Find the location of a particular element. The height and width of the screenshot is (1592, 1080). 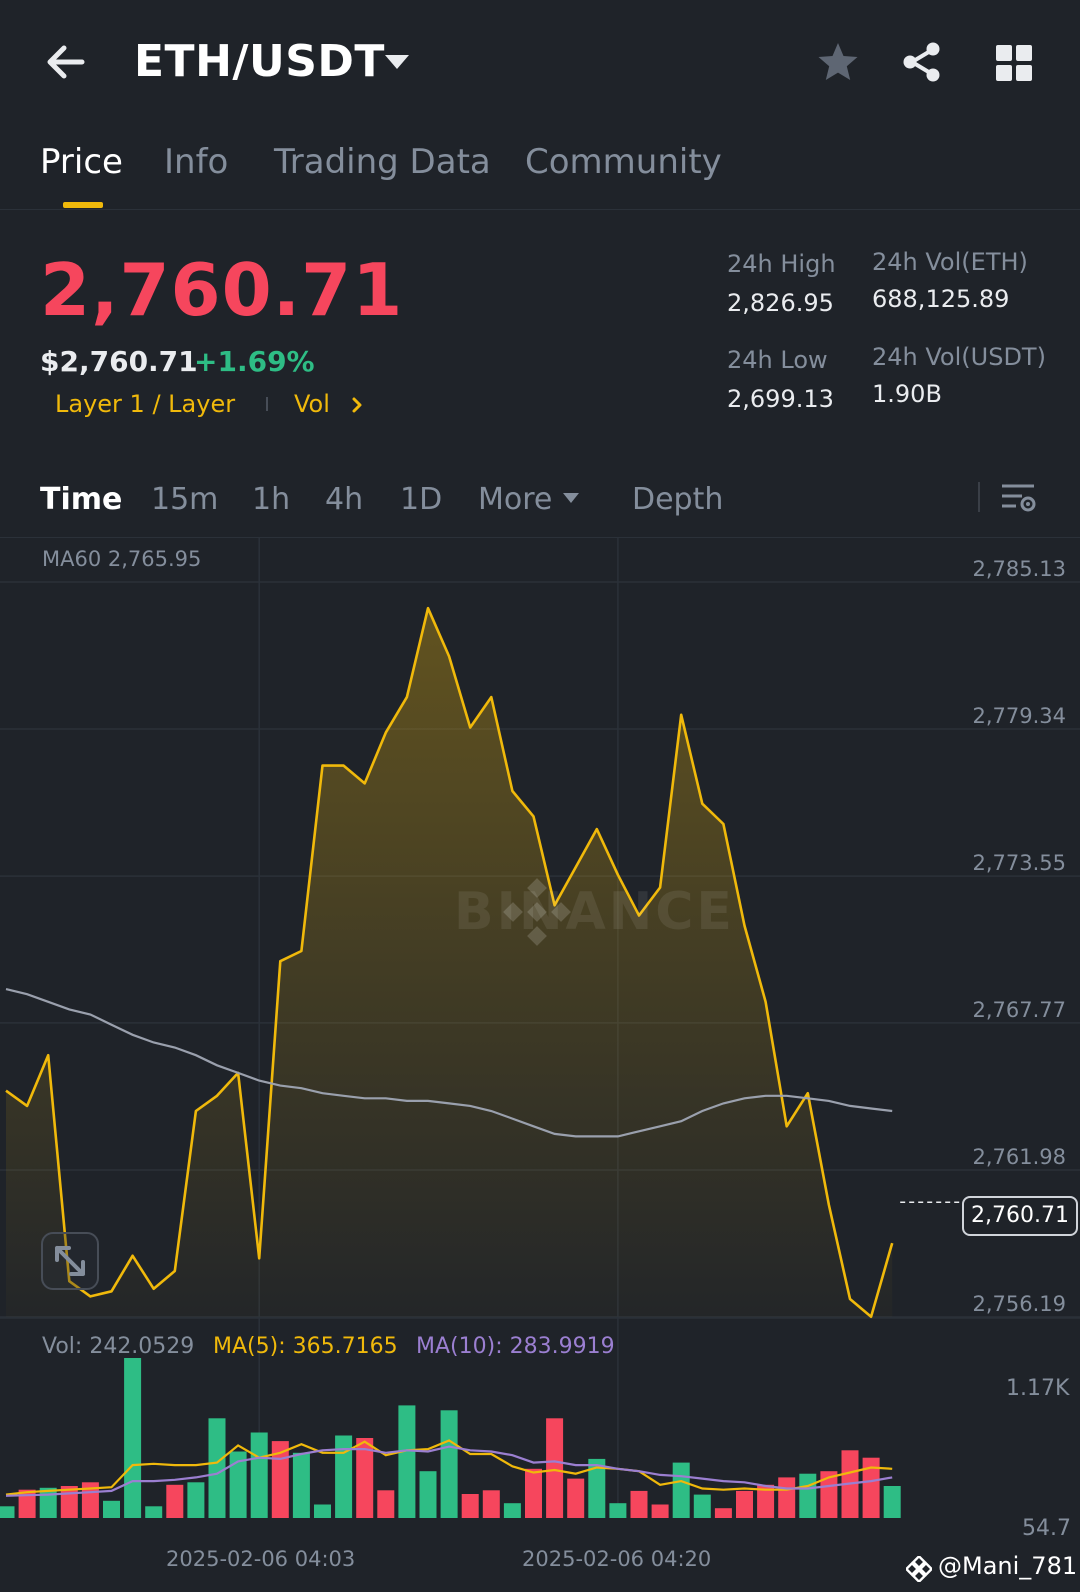

low-value: 2,699.13 is located at coordinates (780, 399).